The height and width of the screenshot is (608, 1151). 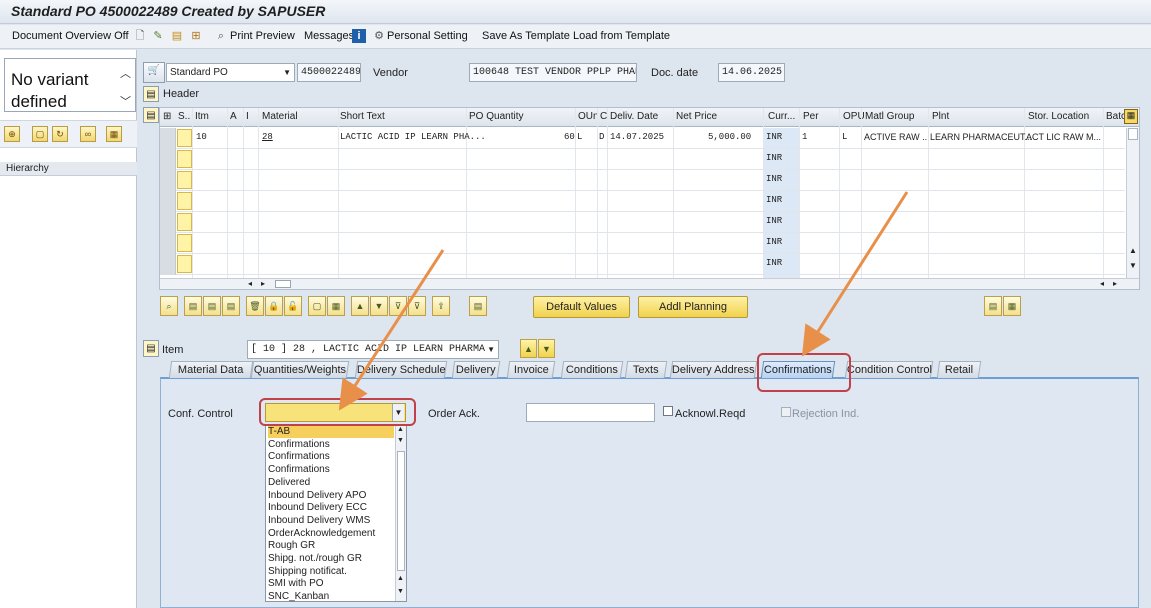 What do you see at coordinates (844, 137) in the screenshot?
I see `cell-opu: L` at bounding box center [844, 137].